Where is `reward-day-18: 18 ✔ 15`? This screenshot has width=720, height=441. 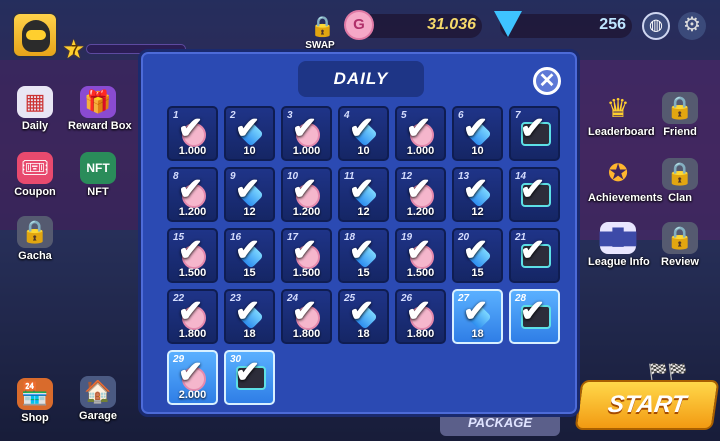 reward-day-18: 18 ✔ 15 is located at coordinates (363, 255).